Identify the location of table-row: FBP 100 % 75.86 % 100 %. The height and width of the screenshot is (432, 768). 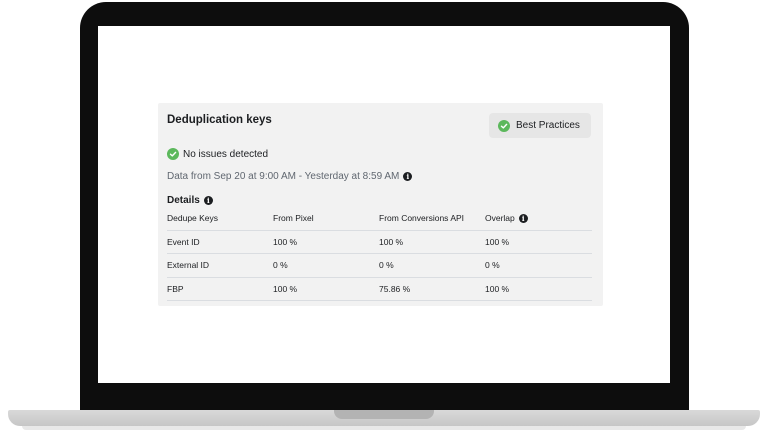
(379, 289).